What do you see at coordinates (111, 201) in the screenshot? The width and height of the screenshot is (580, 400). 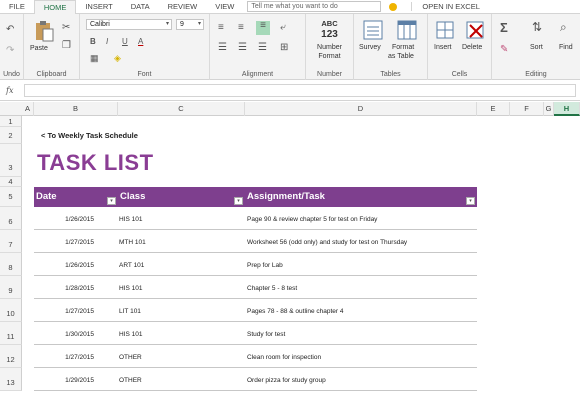 I see `date-filter-icon: ▾` at bounding box center [111, 201].